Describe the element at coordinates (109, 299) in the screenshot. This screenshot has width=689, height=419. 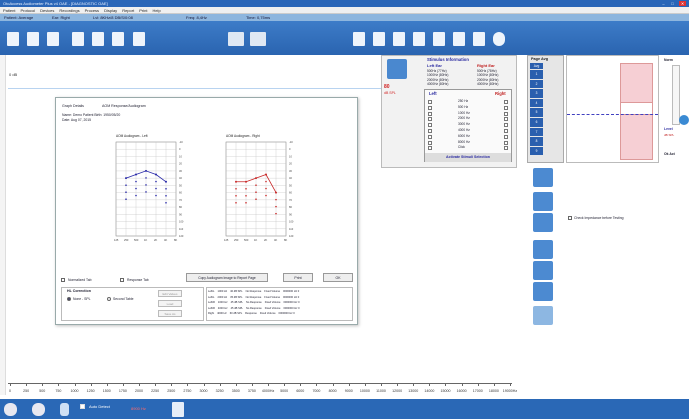
I see `radio-second` at that location.